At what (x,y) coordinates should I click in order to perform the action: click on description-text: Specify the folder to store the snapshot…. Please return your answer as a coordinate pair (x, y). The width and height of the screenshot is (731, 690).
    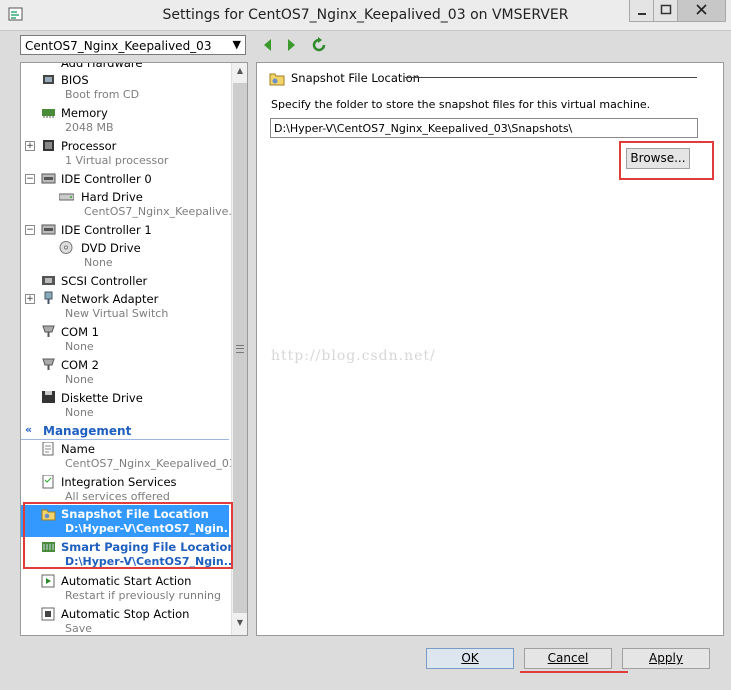
    Looking at the image, I should click on (461, 104).